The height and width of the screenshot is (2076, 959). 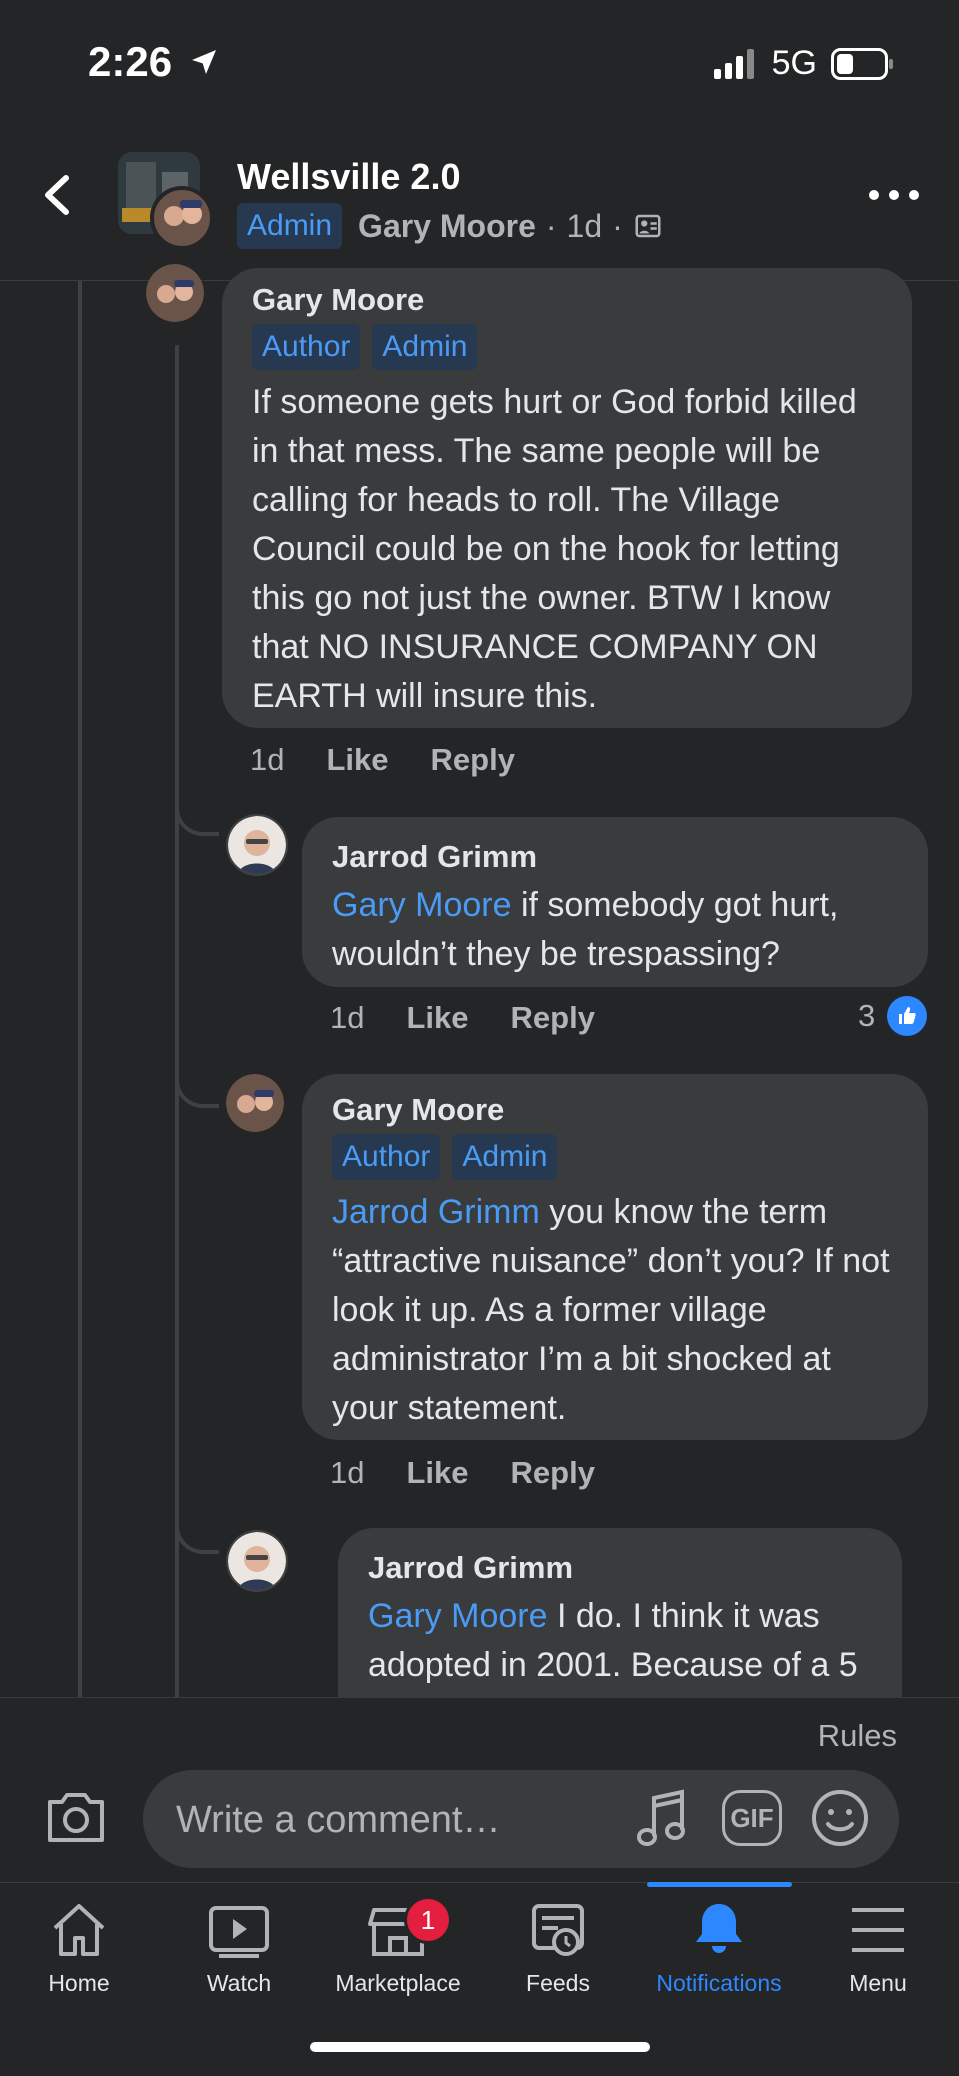 I want to click on gif-label: GIF, so click(x=752, y=1817).